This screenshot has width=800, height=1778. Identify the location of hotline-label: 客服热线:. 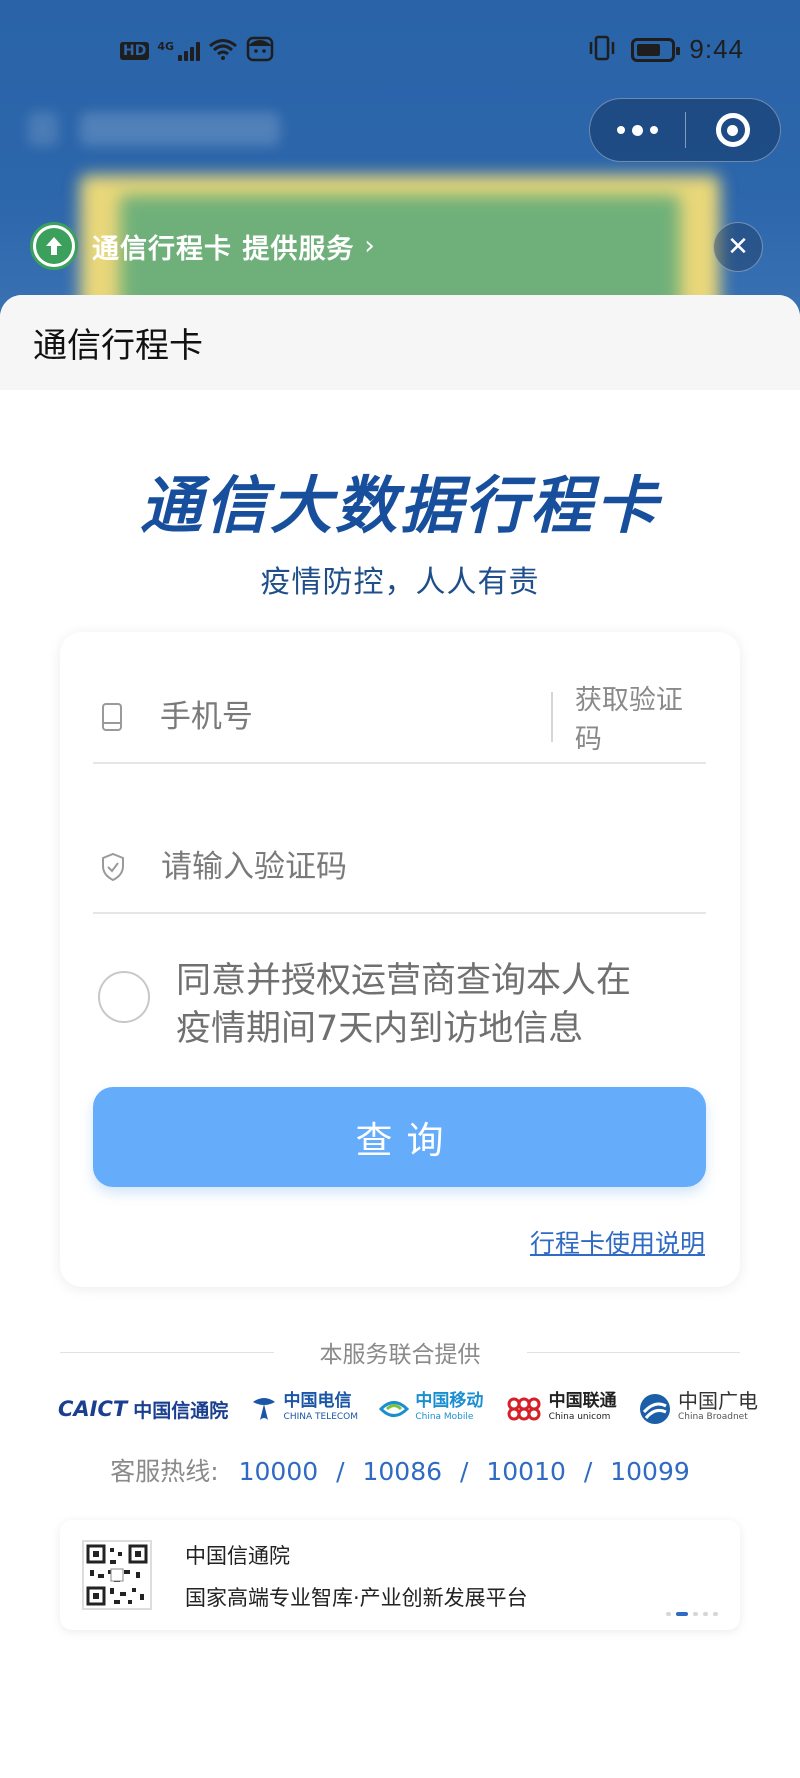
(164, 1471).